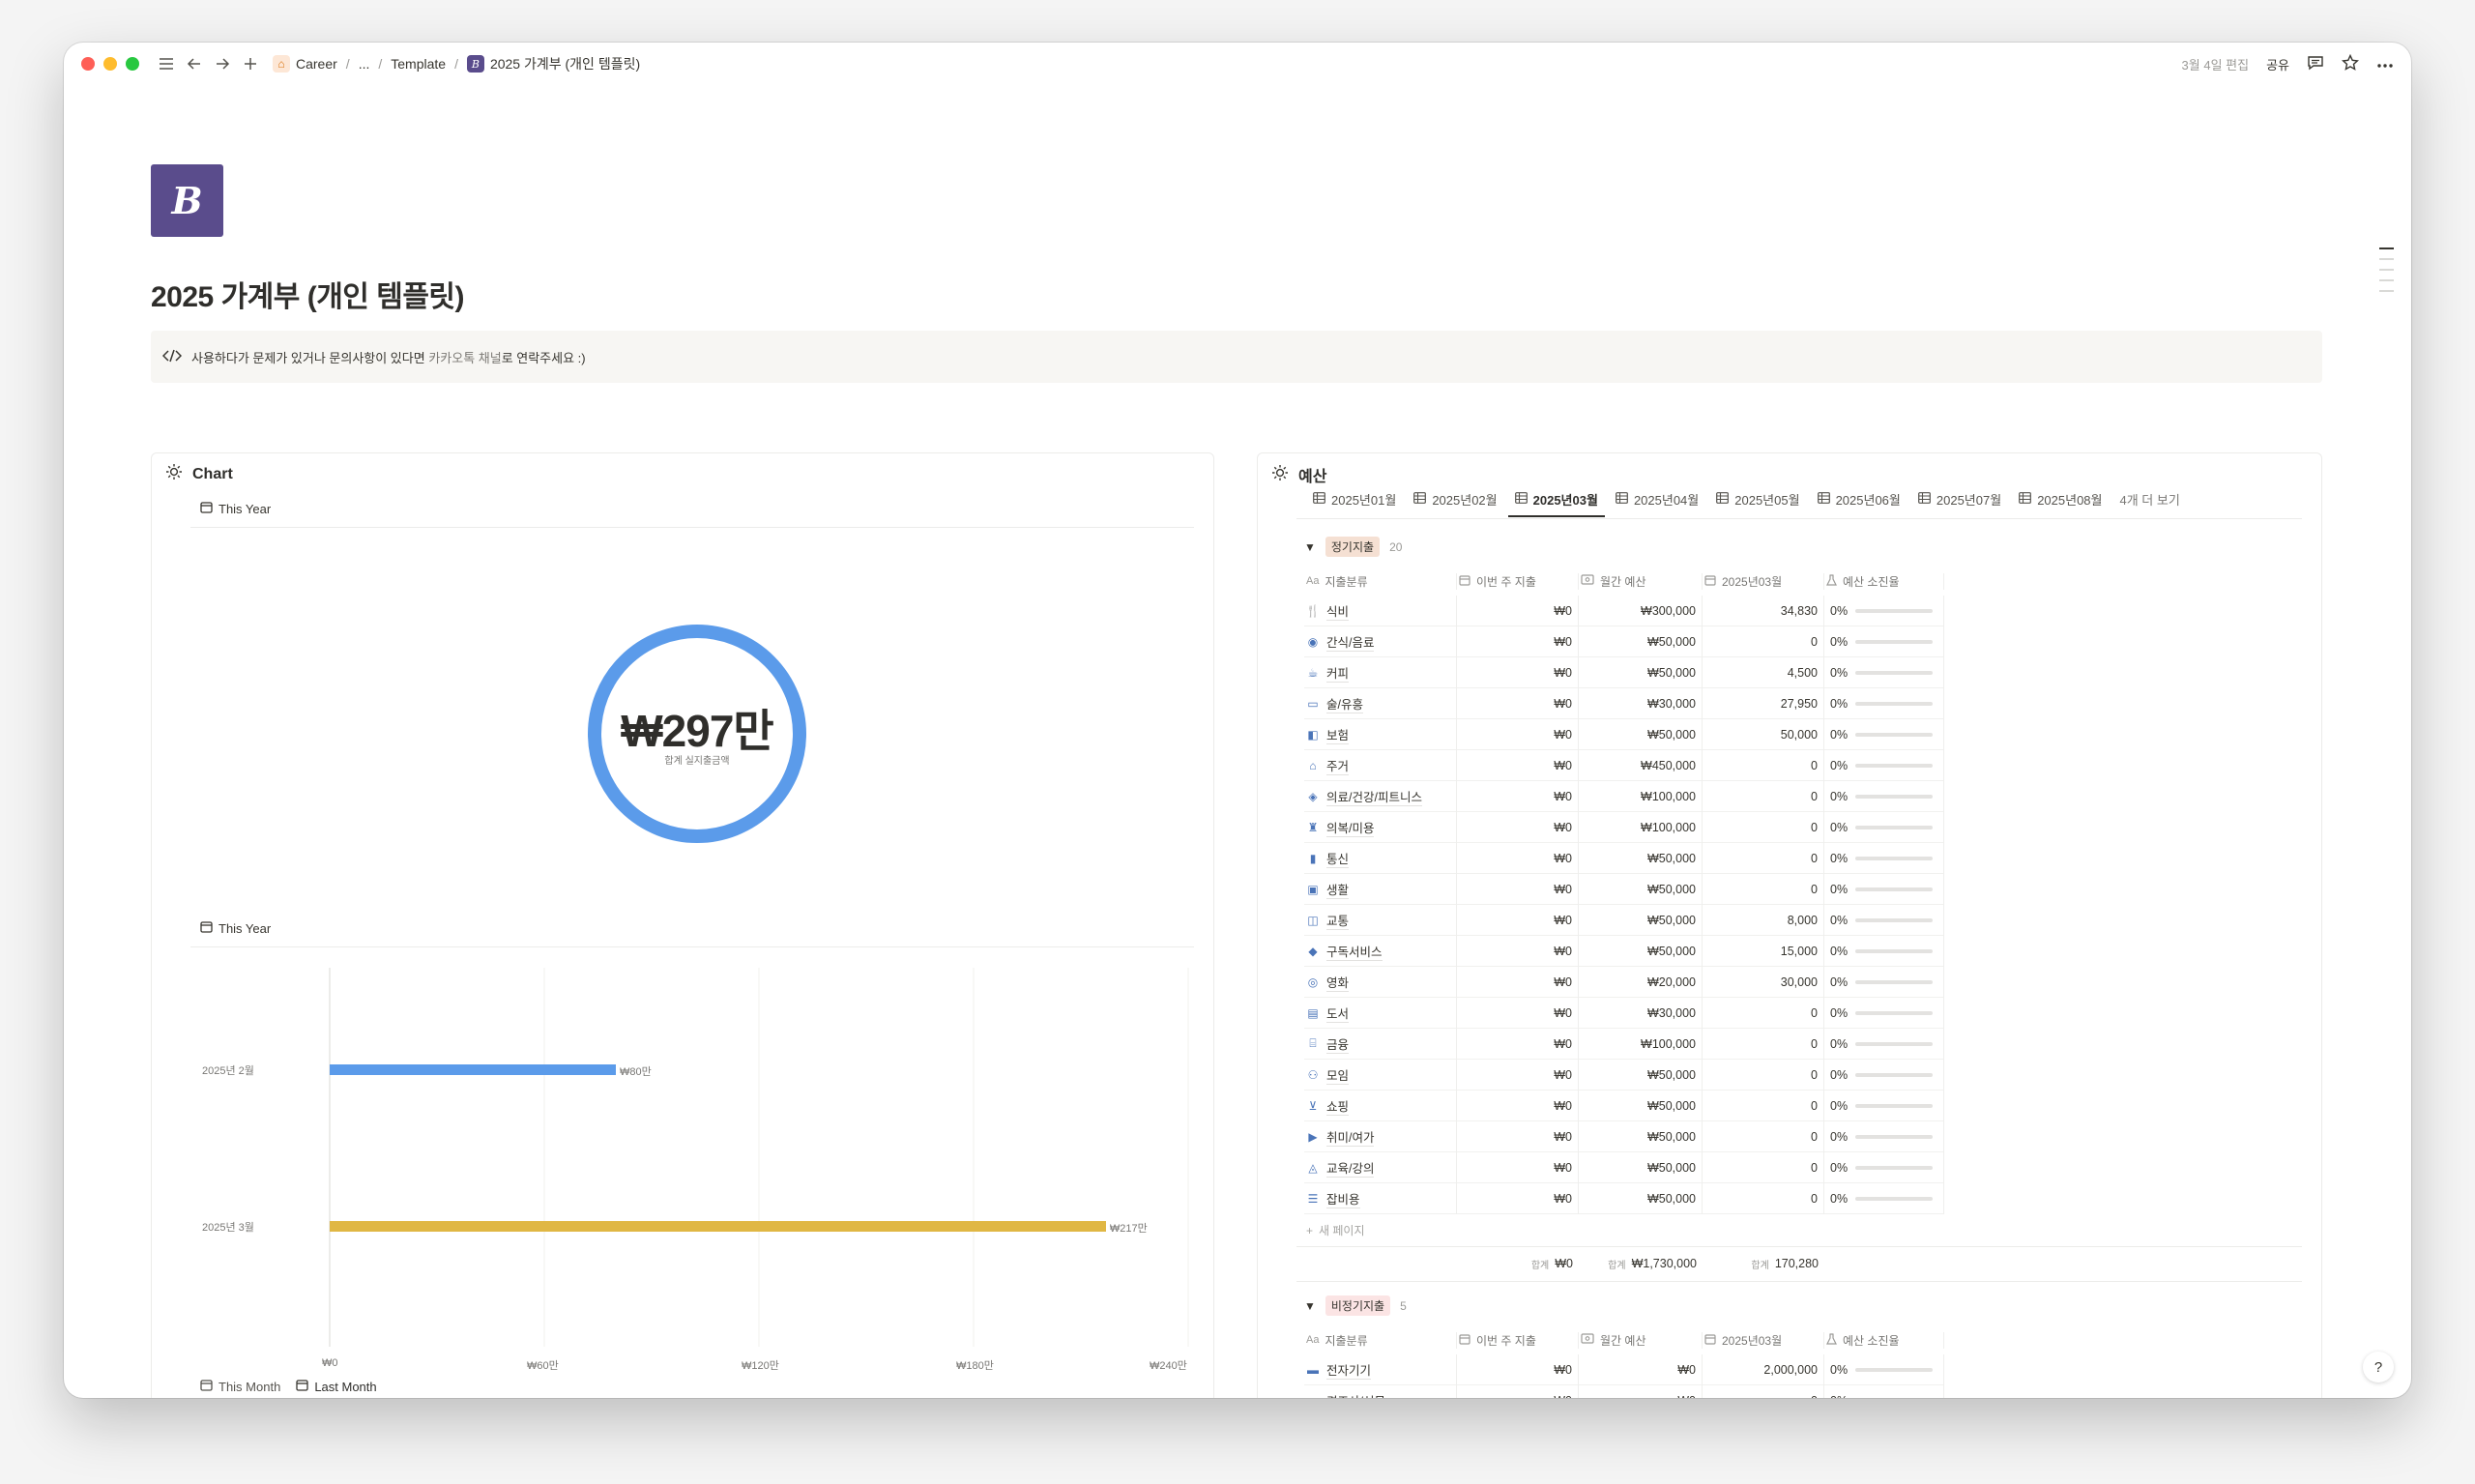 The width and height of the screenshot is (2475, 1484). Describe the element at coordinates (1624, 703) in the screenshot. I see `table-row: ▭ 술/유흥 ₩0 ₩30,000 27,950 0%` at that location.